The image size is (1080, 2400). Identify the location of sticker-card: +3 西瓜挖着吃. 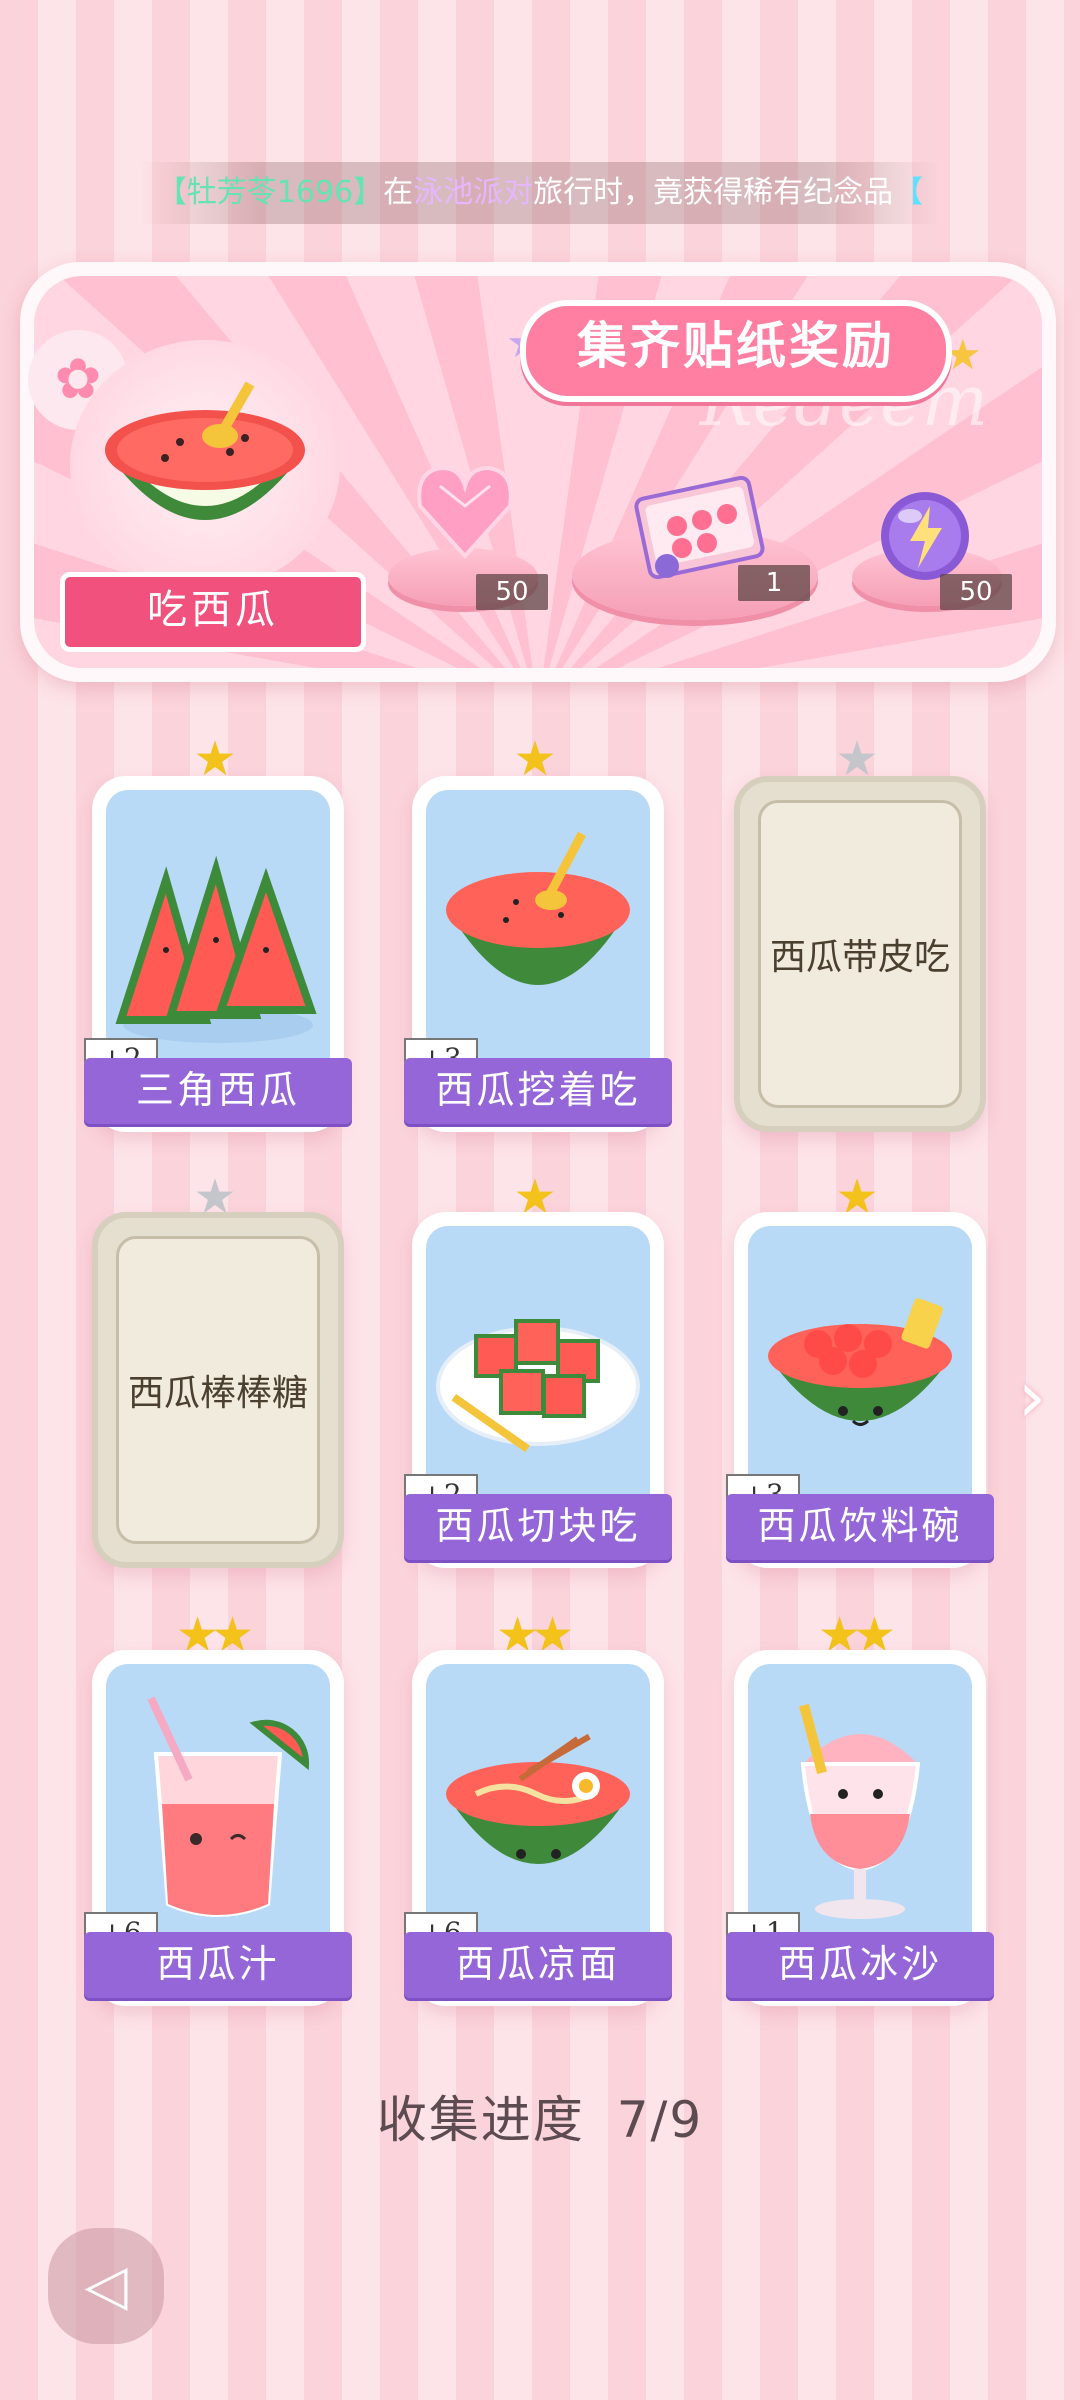
(538, 954).